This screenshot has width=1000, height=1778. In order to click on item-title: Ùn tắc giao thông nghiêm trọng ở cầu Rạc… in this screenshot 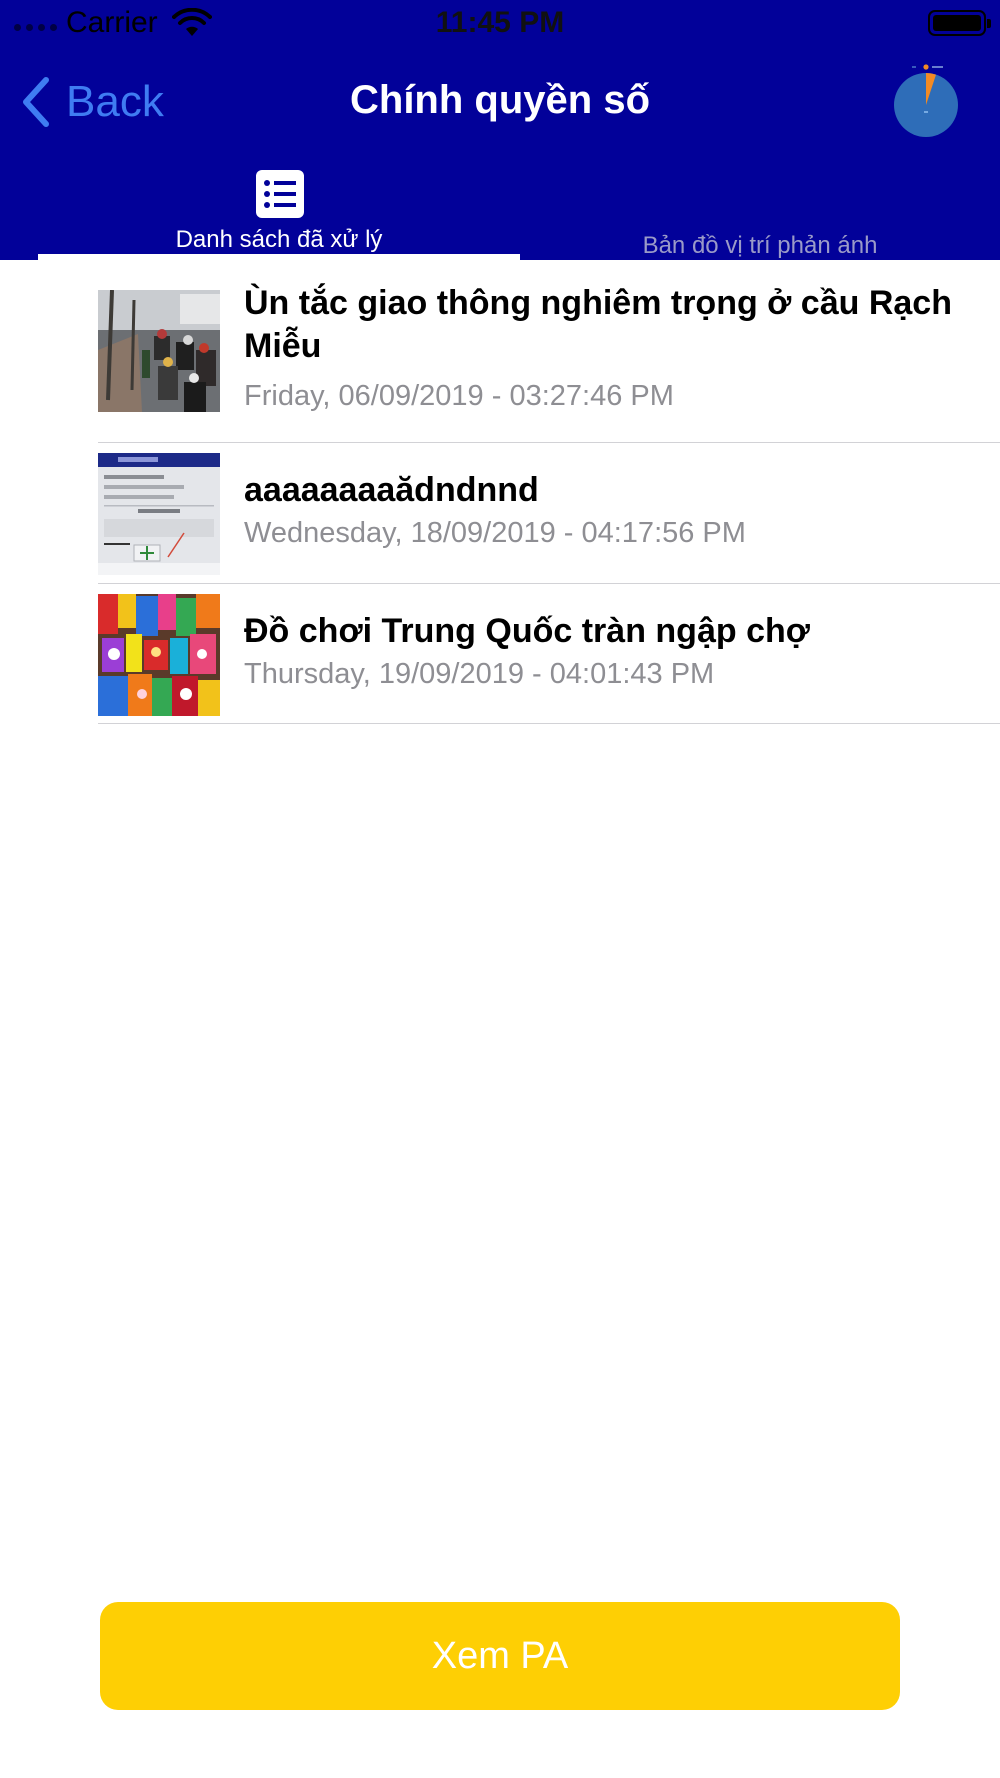, I will do `click(598, 324)`.